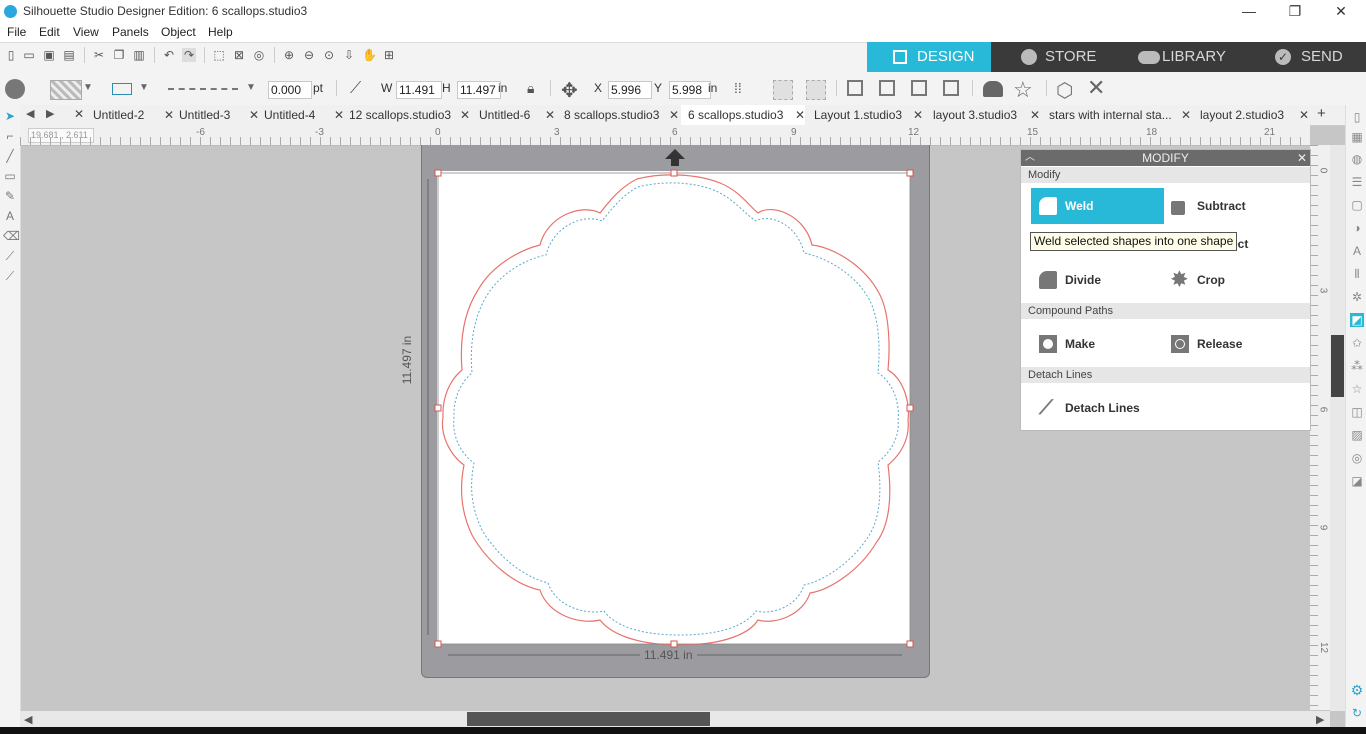  What do you see at coordinates (1357, 366) in the screenshot?
I see `trace-icon: ⁂` at bounding box center [1357, 366].